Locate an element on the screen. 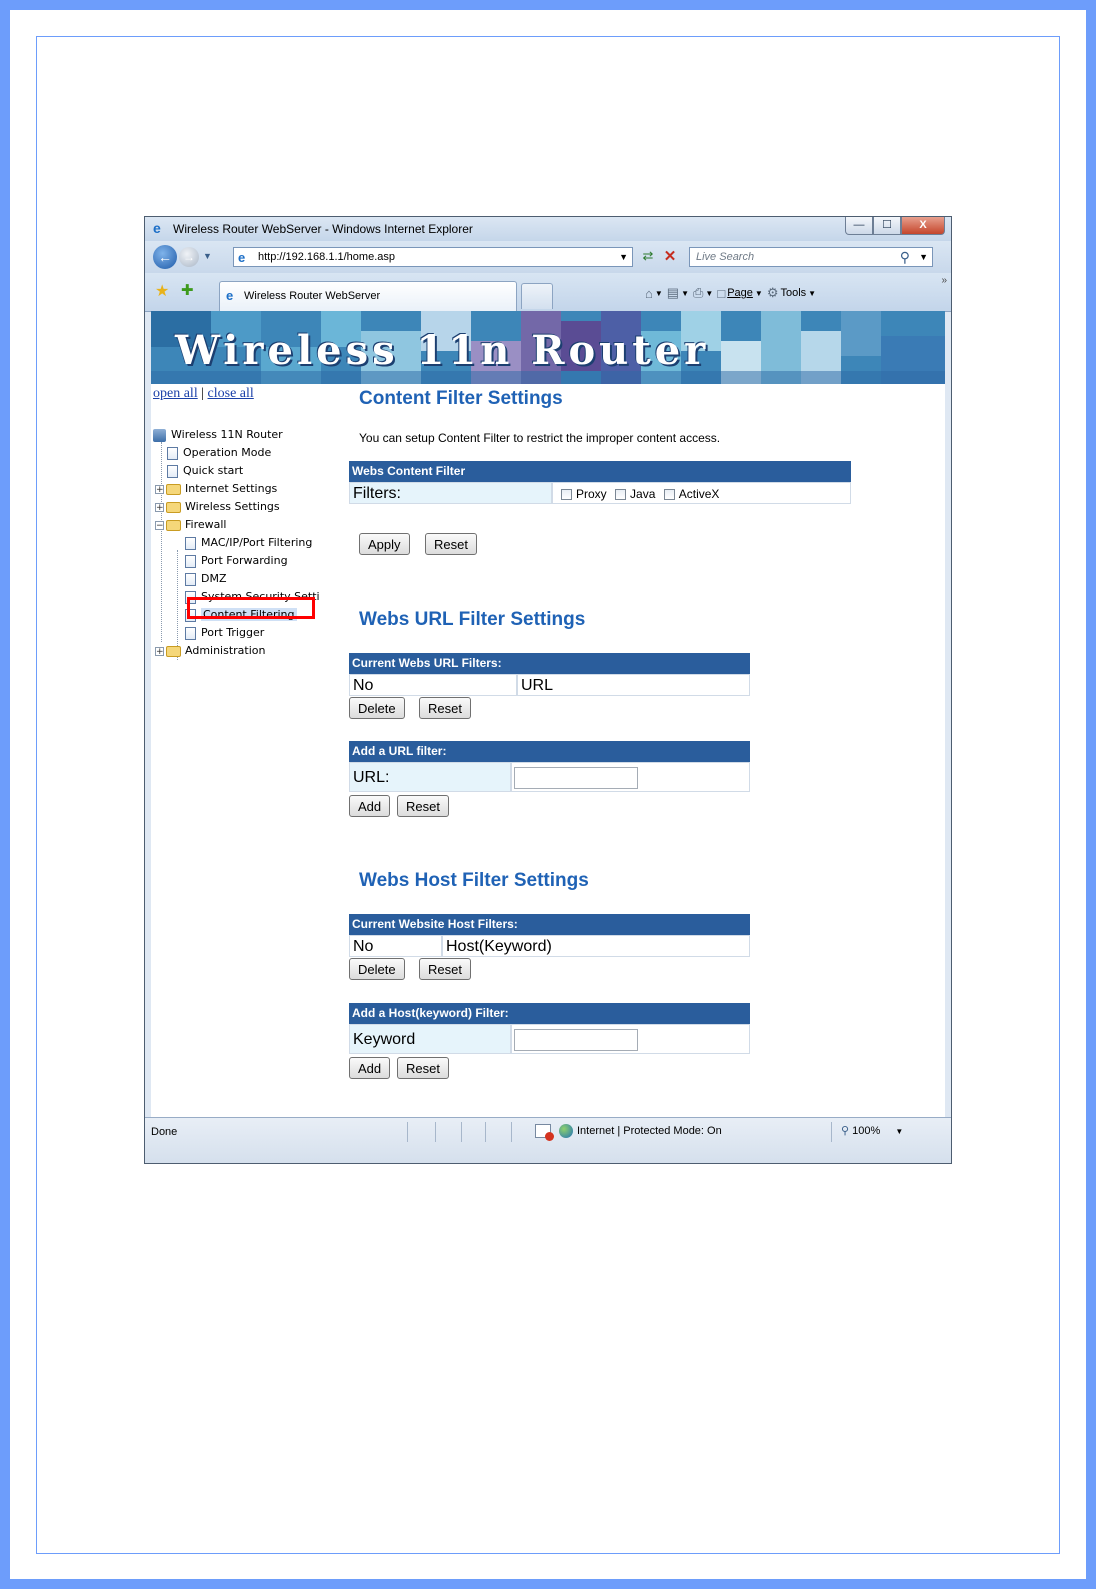 The width and height of the screenshot is (1096, 1589). zoom-icon: ⚲ is located at coordinates (845, 1131).